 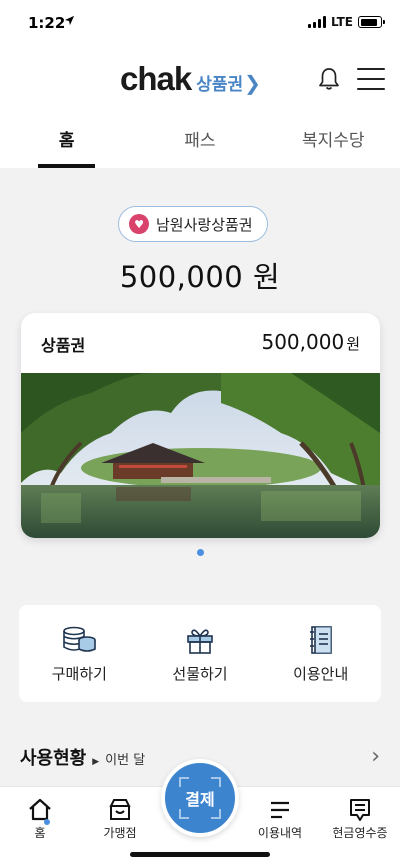 What do you see at coordinates (66, 141) in the screenshot?
I see `tab-home: 홈` at bounding box center [66, 141].